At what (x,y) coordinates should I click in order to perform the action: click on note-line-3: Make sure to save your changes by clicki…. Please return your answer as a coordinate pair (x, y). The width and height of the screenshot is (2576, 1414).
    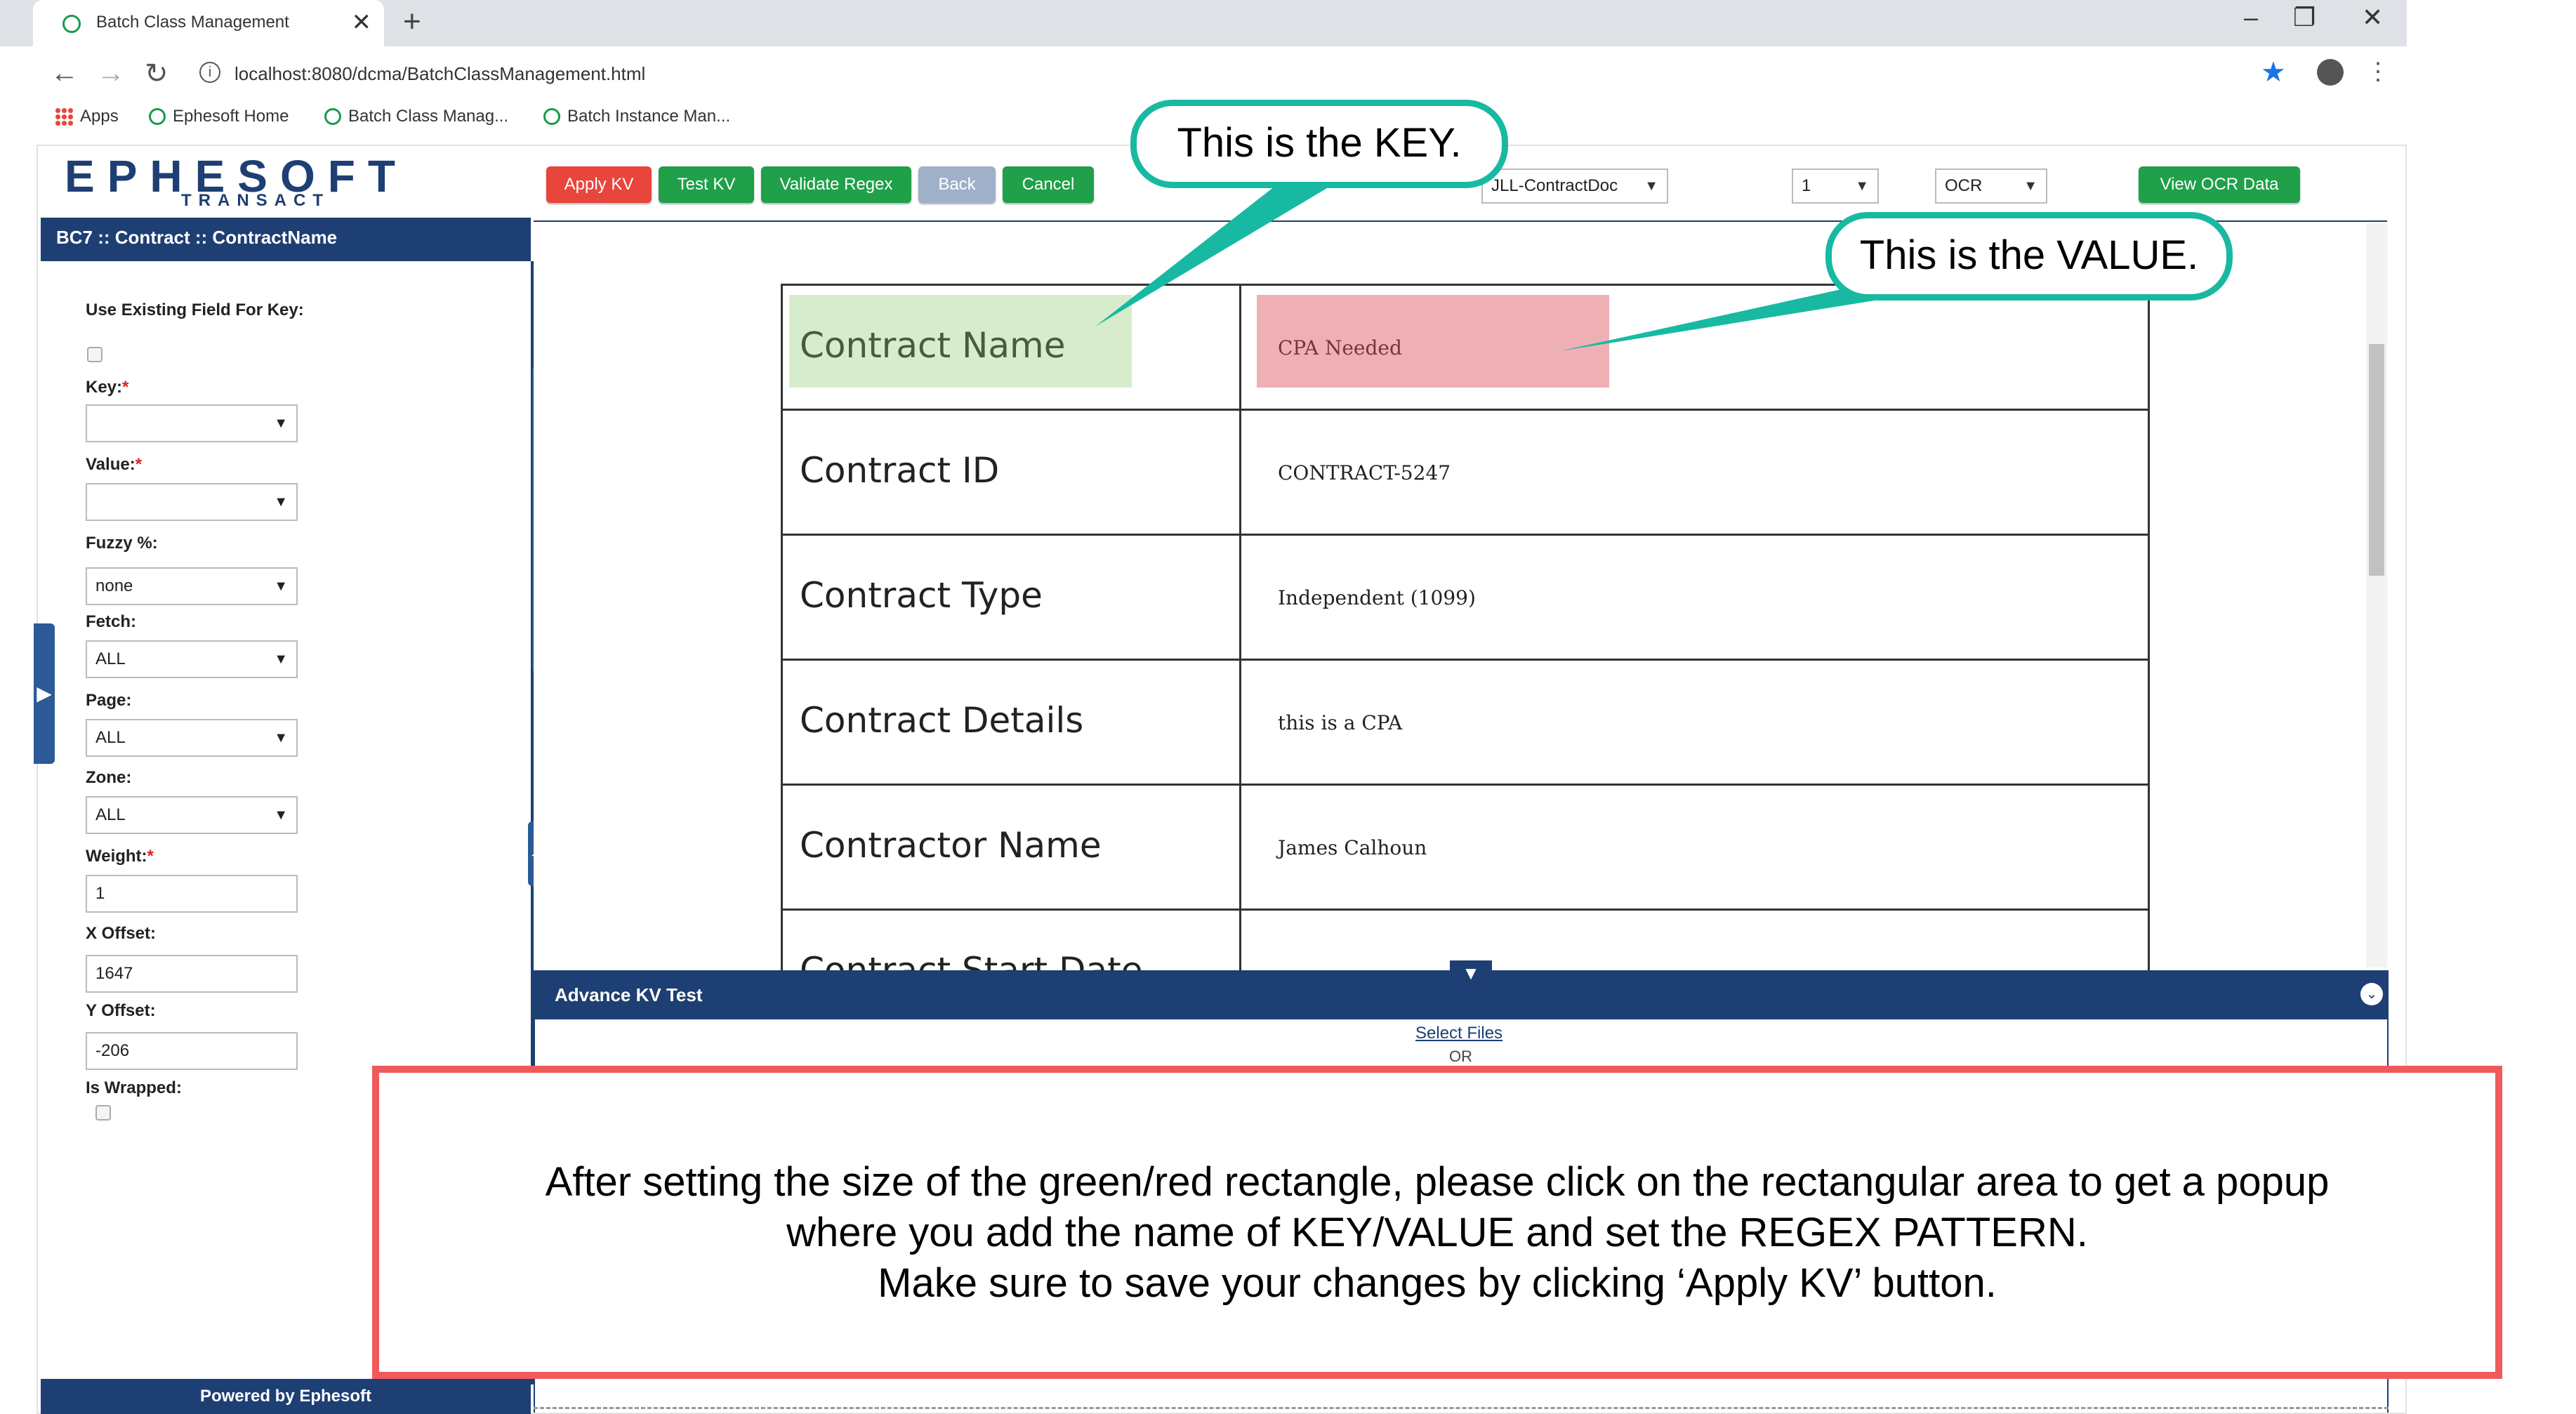
    Looking at the image, I should click on (1437, 1283).